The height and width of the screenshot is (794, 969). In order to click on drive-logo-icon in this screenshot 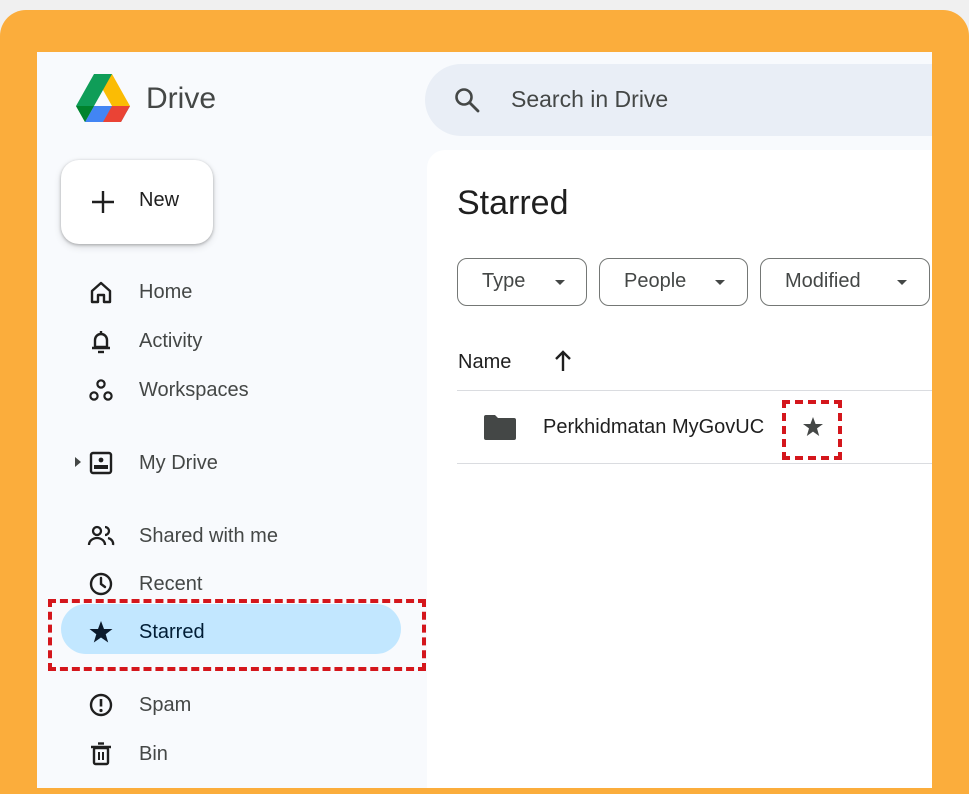, I will do `click(103, 98)`.